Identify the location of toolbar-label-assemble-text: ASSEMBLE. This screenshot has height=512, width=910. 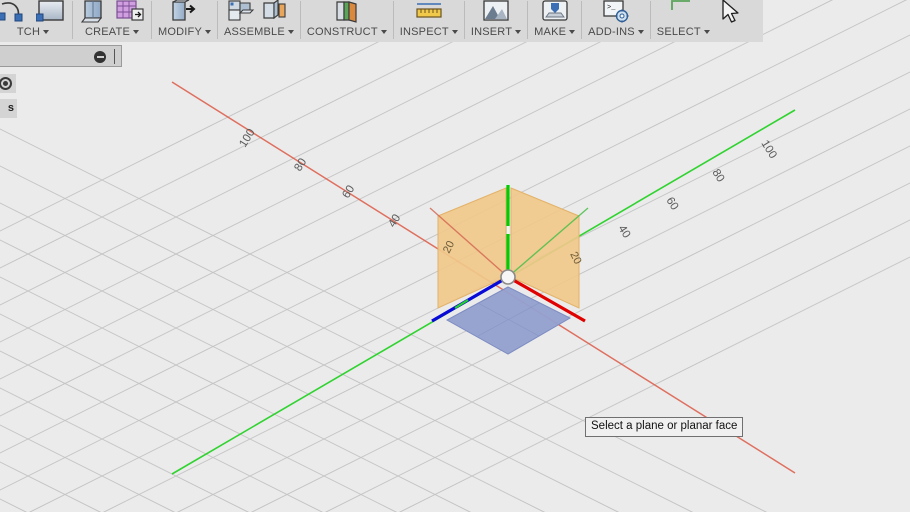
(254, 32).